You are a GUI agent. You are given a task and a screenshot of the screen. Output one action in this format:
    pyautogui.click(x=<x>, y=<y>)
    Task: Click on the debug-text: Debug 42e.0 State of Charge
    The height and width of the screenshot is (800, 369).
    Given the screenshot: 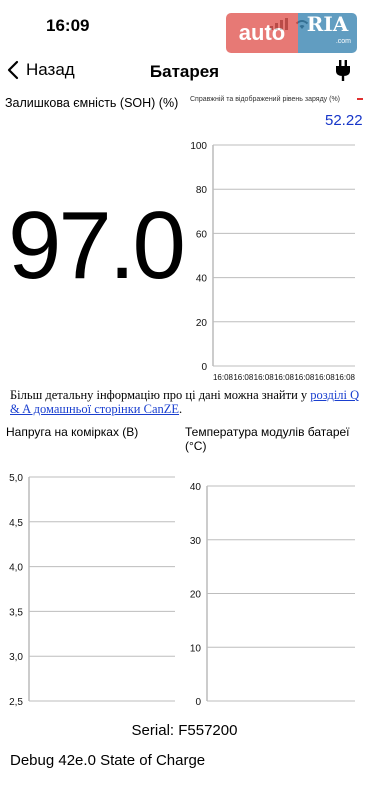 What is the action you would take?
    pyautogui.click(x=108, y=760)
    